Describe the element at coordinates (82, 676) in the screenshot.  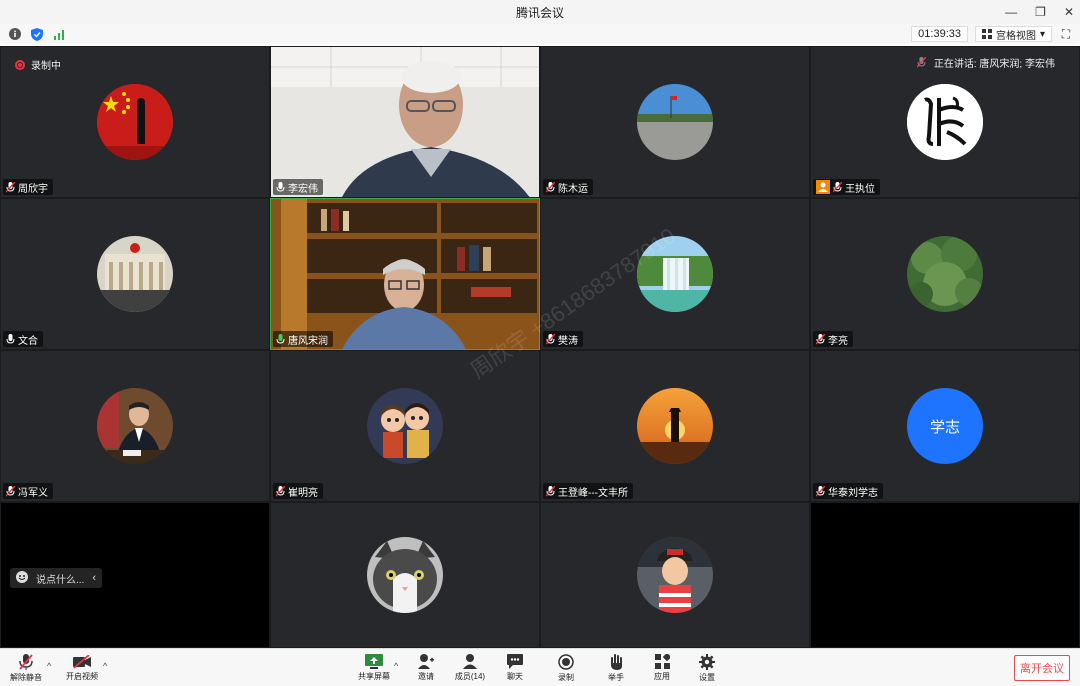
I see `start-video-label: 开启视频` at that location.